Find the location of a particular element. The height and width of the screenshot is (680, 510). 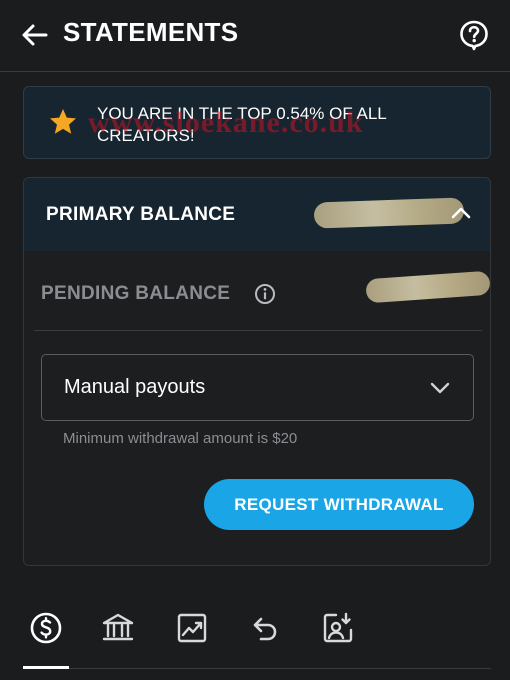

profile-download-icon is located at coordinates (338, 628).